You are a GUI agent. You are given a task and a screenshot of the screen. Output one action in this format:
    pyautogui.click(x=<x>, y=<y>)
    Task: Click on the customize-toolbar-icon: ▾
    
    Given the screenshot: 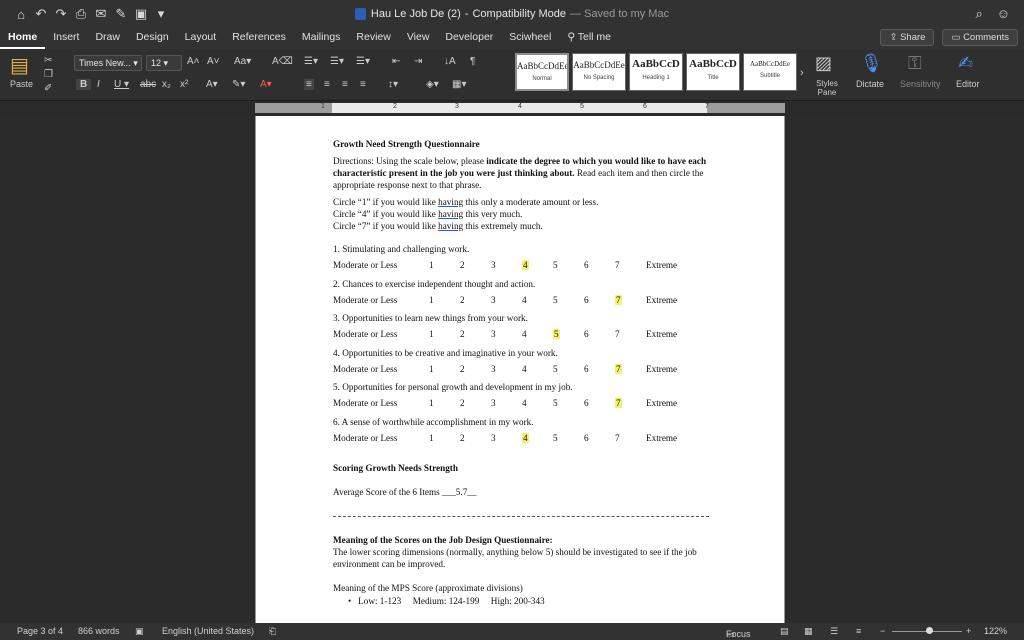 What is the action you would take?
    pyautogui.click(x=161, y=14)
    